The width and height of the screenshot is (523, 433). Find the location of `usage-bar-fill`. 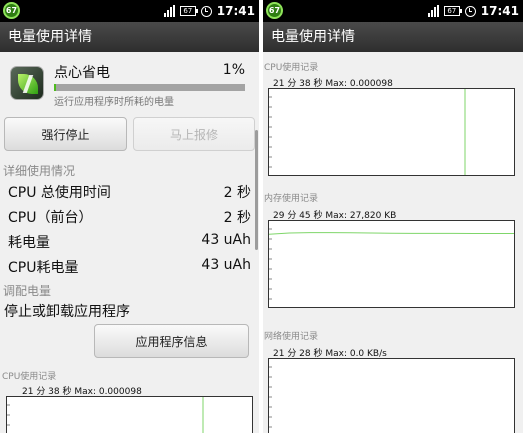

usage-bar-fill is located at coordinates (55, 87).